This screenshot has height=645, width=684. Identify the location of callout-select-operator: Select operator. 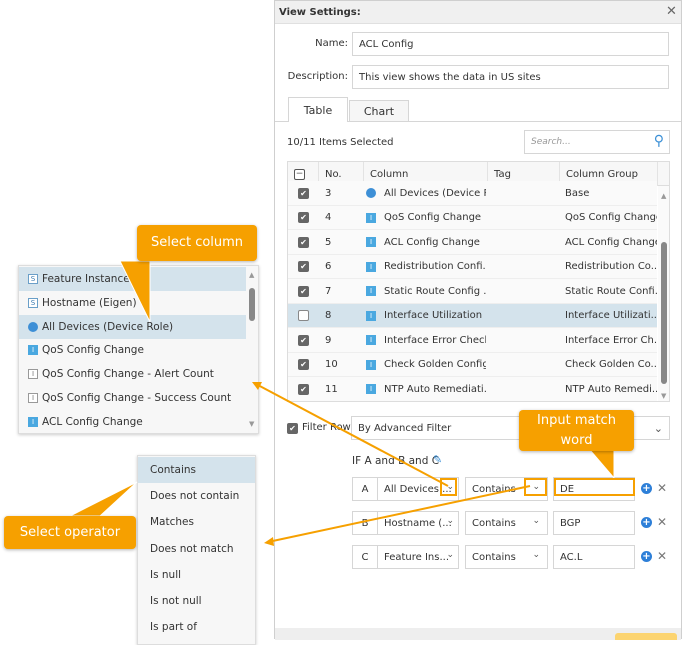
(70, 532).